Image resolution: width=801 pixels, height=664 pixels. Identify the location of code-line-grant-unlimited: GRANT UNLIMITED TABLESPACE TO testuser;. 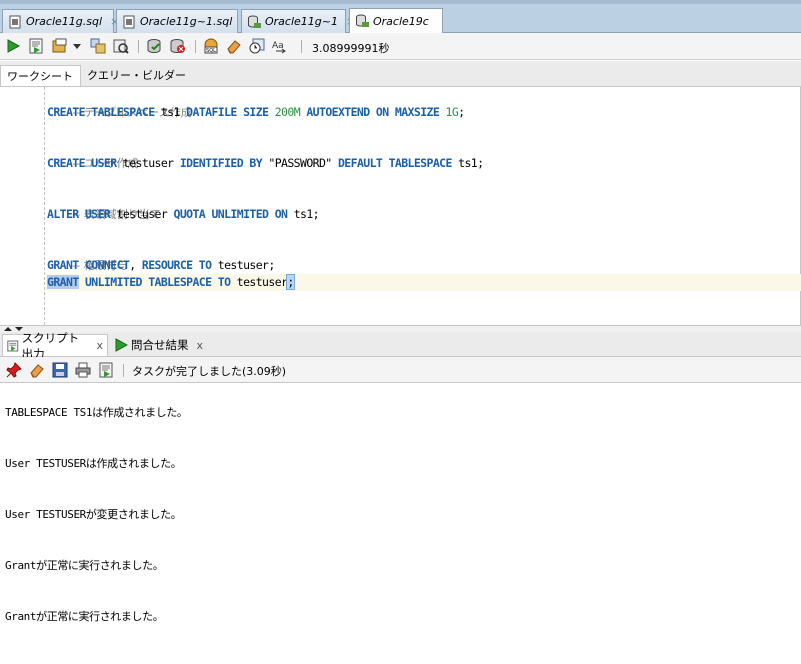
(423, 282).